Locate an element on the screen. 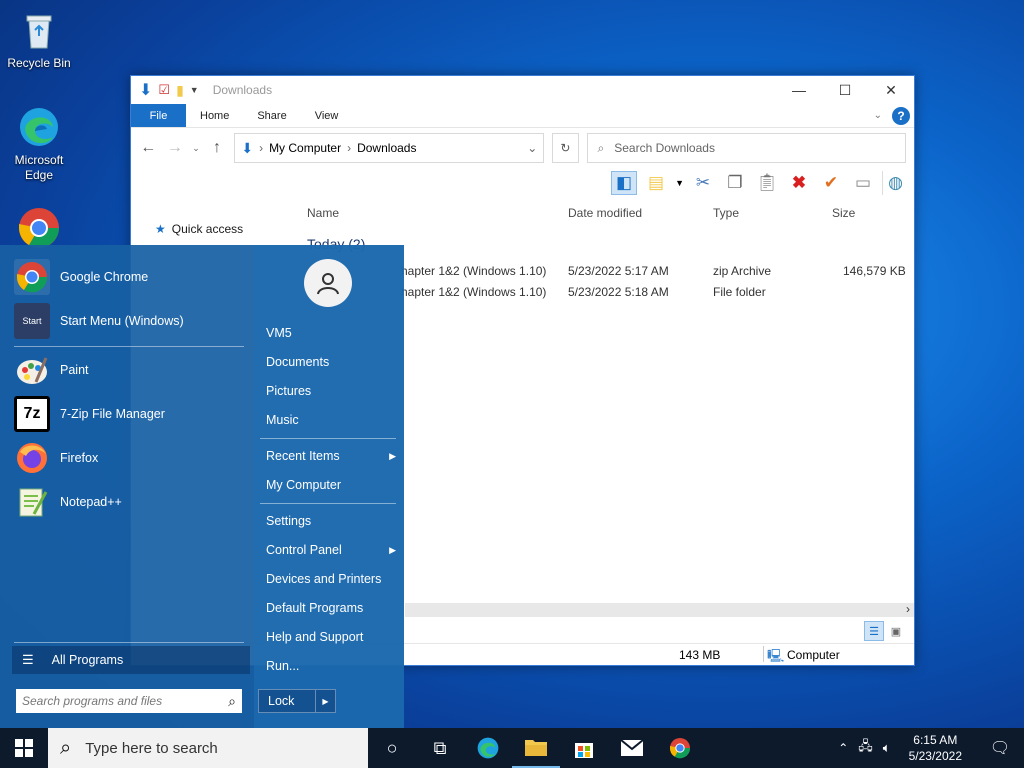 The image size is (1024, 768). menu-item-control-panel: Control Panel ▶ is located at coordinates (331, 550).